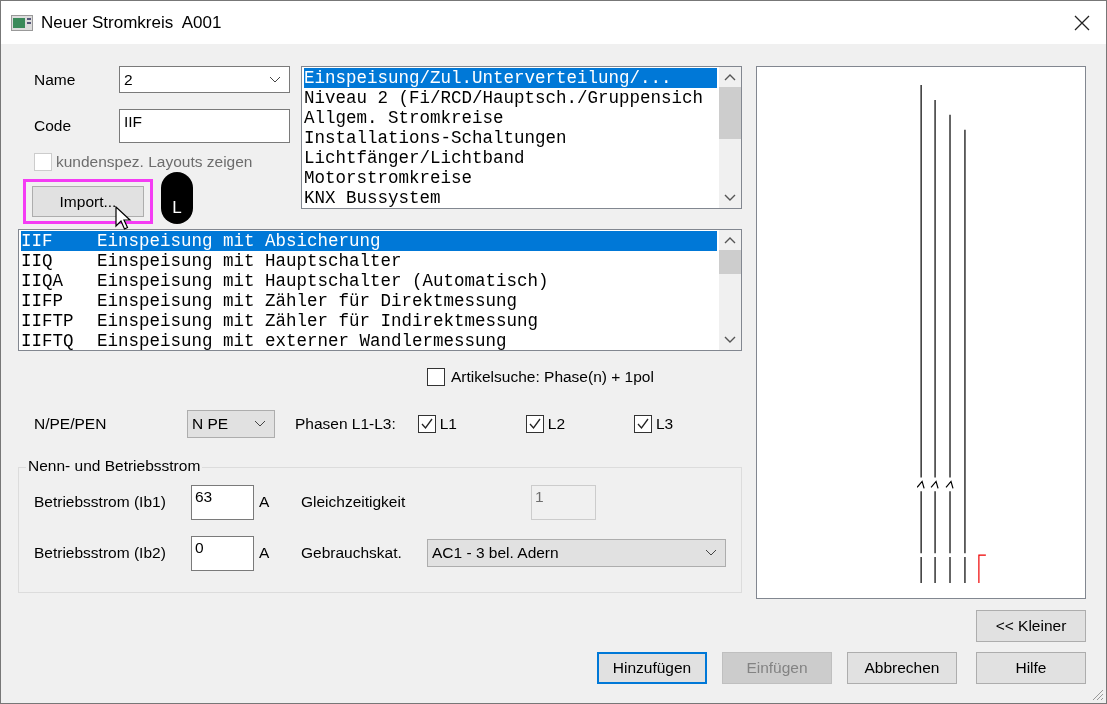 This screenshot has width=1107, height=704. What do you see at coordinates (576, 553) in the screenshot?
I see `usage-category-dropdown: AC1 - 3 bel. Adern` at bounding box center [576, 553].